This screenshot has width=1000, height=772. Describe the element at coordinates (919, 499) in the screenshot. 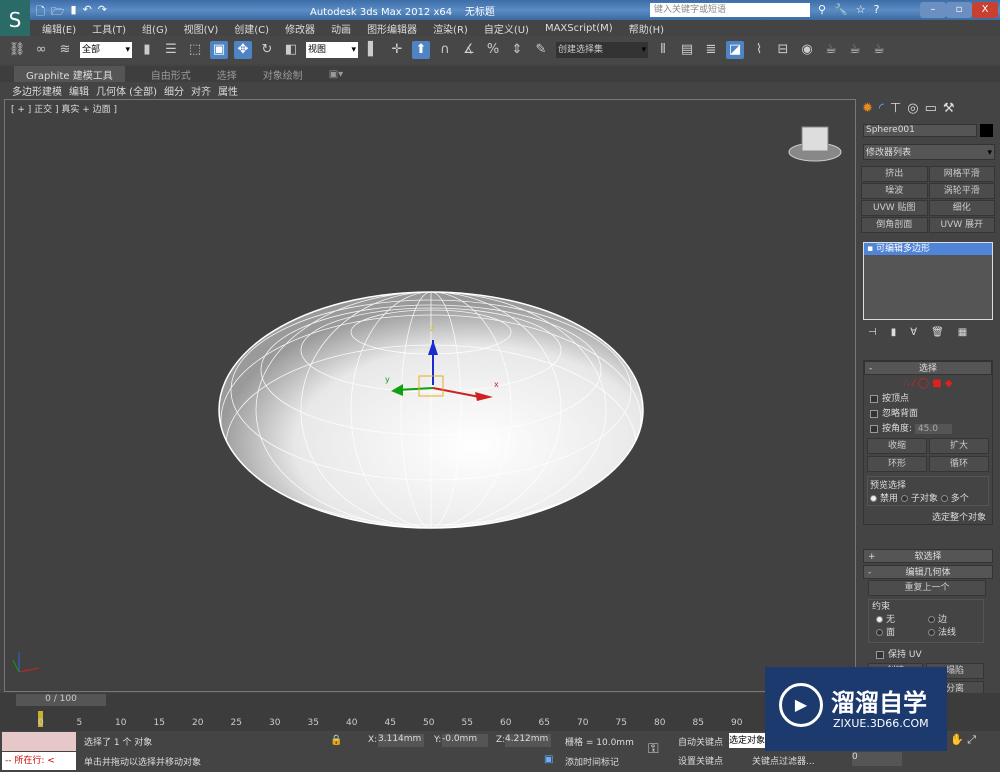

I see `preview-subobject-radio: 子对象` at that location.